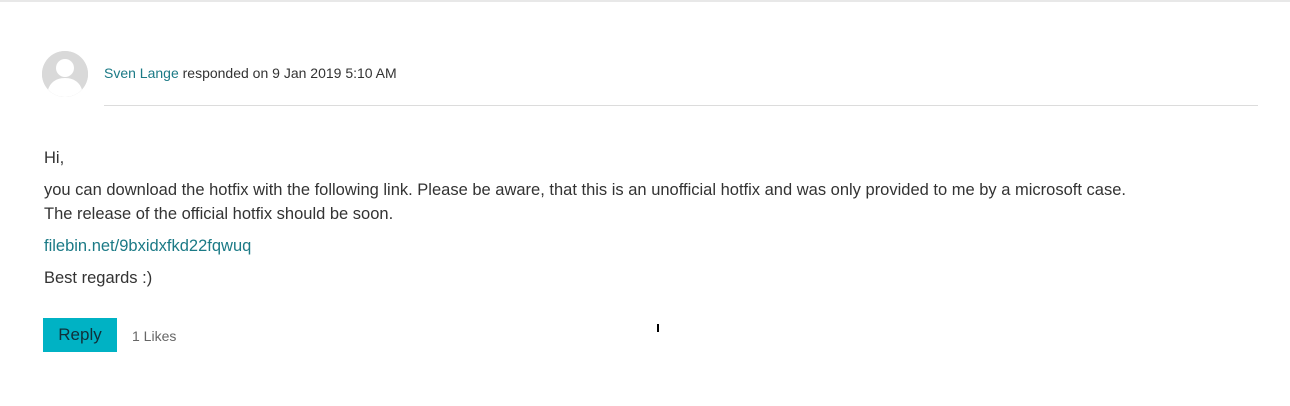 The height and width of the screenshot is (406, 1290). I want to click on user-icon, so click(65, 74).